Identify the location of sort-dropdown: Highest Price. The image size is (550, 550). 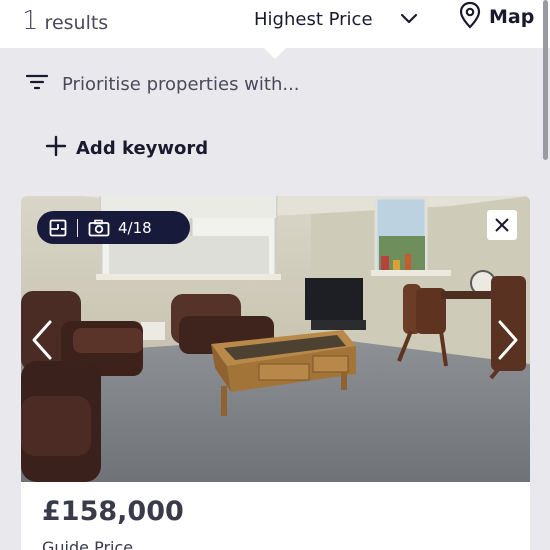
(336, 19).